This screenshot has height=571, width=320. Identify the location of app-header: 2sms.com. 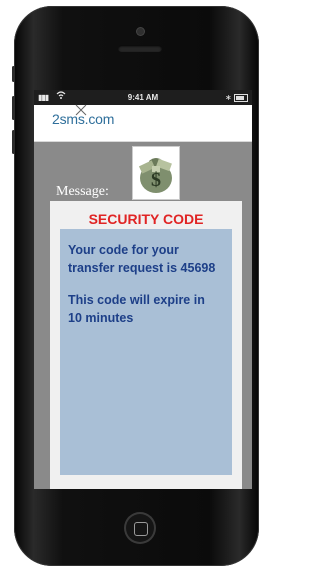
(143, 122).